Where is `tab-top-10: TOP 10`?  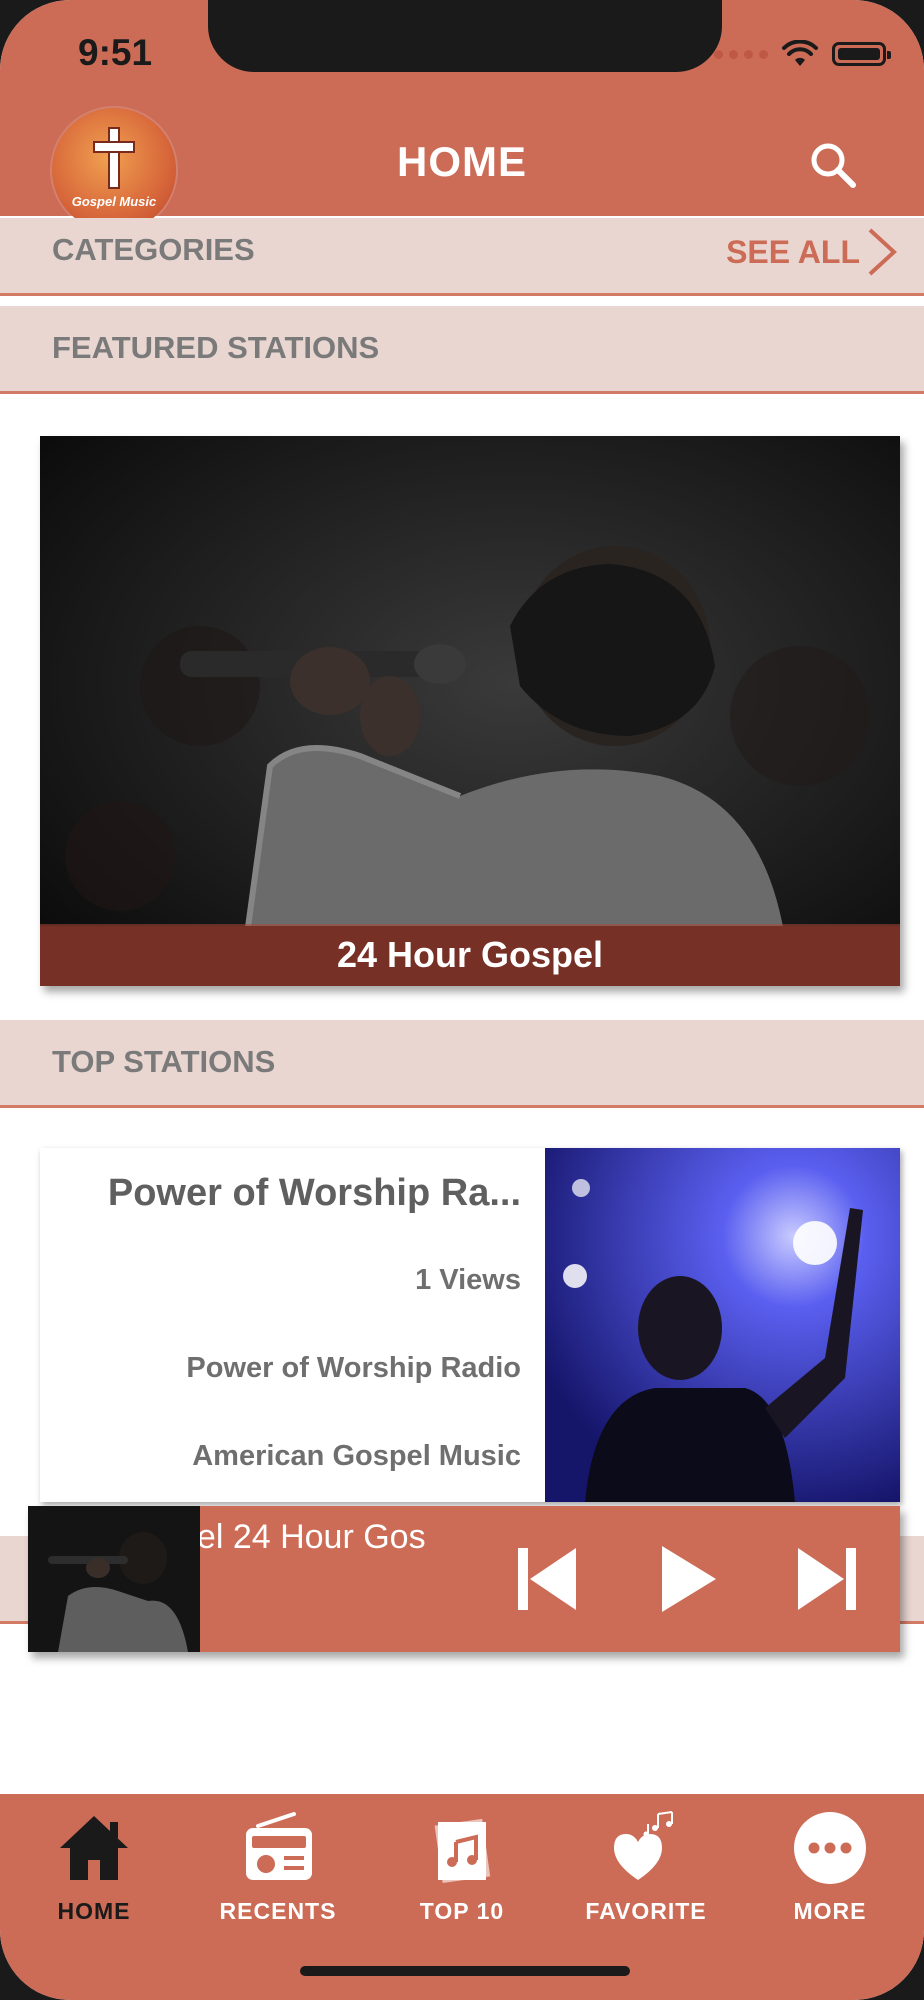 tab-top-10: TOP 10 is located at coordinates (462, 1883).